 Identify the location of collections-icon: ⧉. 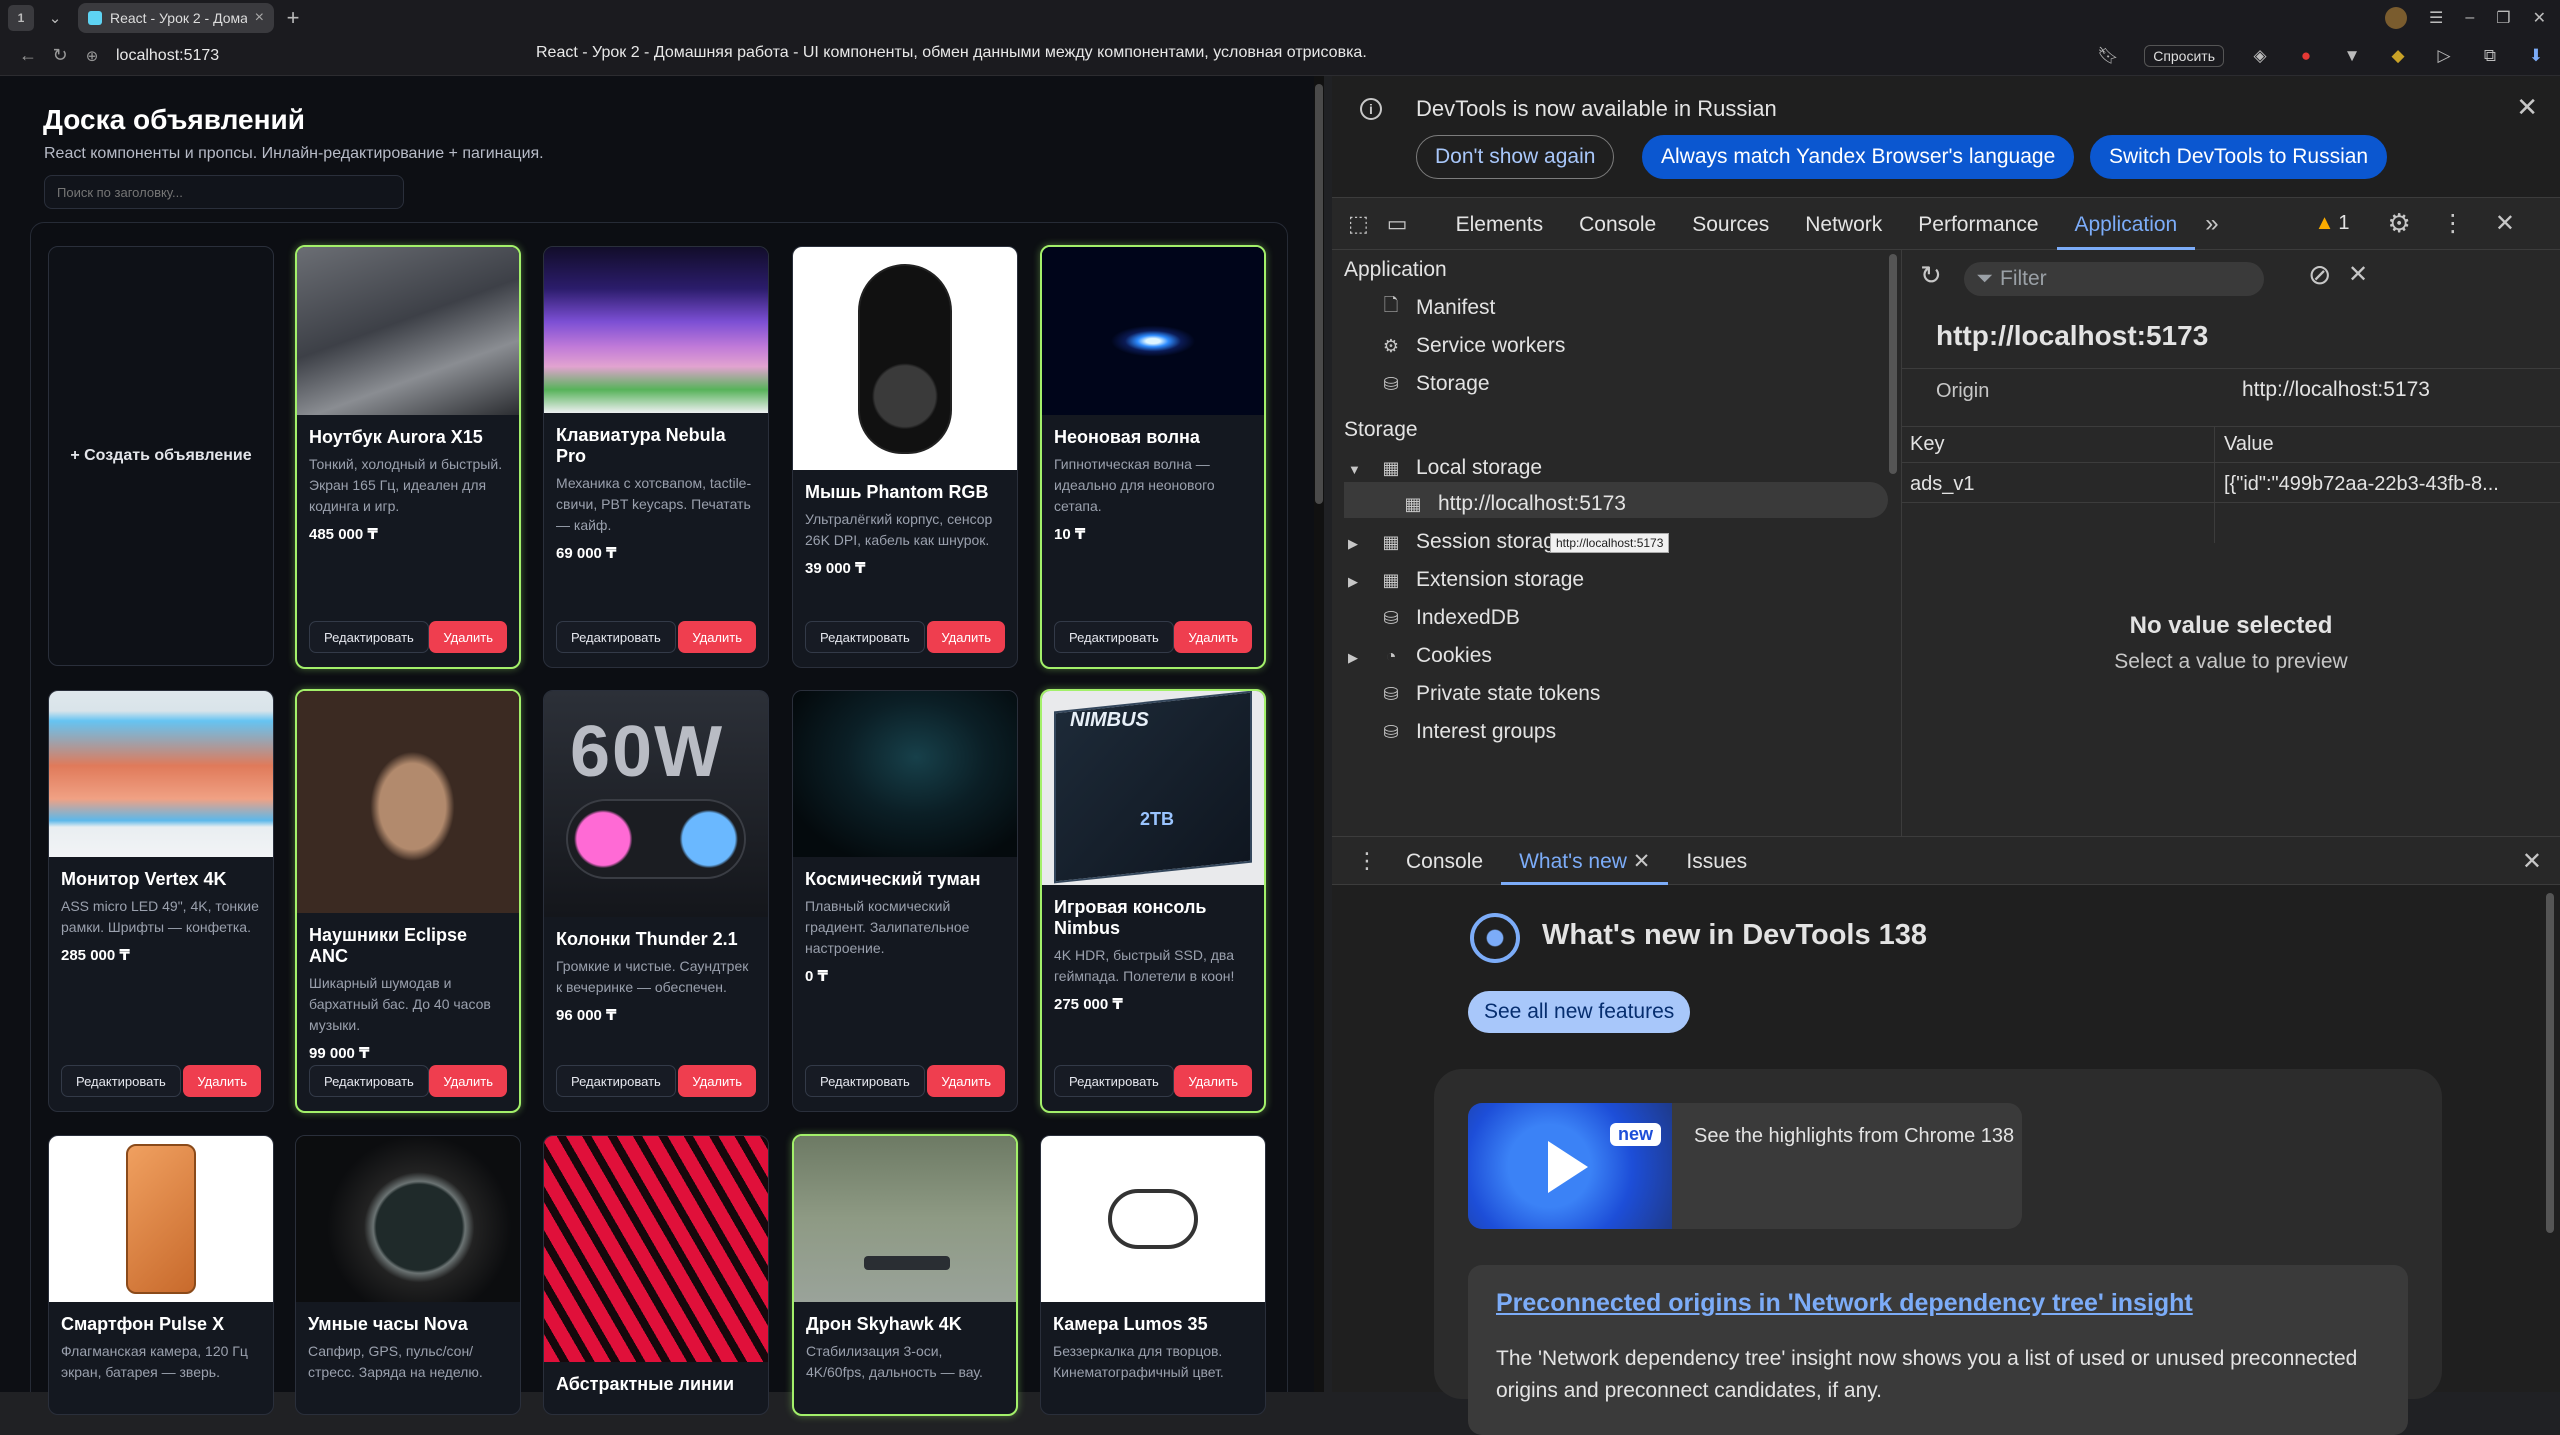
(2490, 56).